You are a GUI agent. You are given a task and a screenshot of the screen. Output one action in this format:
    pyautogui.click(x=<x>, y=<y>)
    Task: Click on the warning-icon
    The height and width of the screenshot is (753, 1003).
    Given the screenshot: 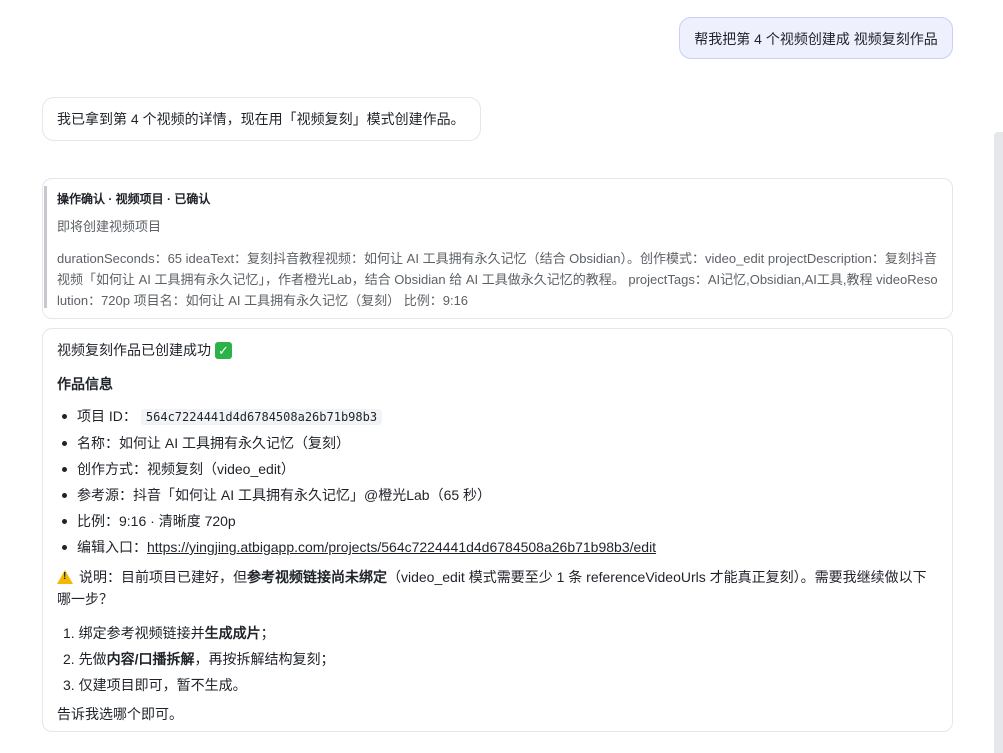 What is the action you would take?
    pyautogui.click(x=65, y=577)
    